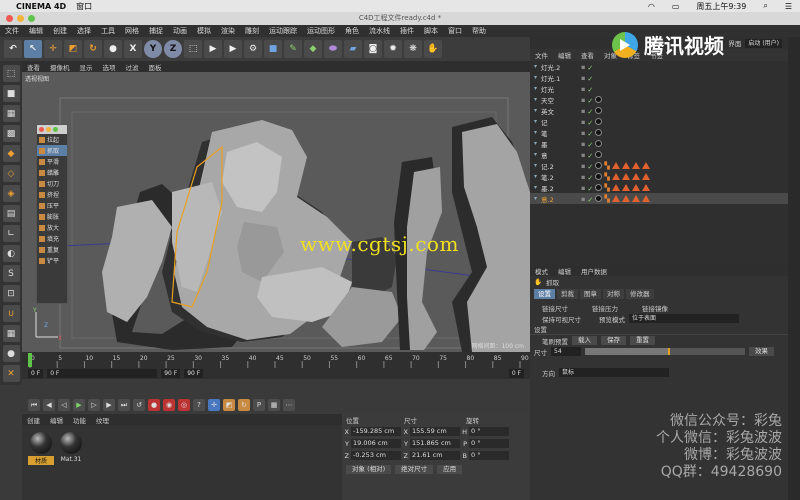  I want to click on link-size-option: 链接尺寸, so click(555, 308).